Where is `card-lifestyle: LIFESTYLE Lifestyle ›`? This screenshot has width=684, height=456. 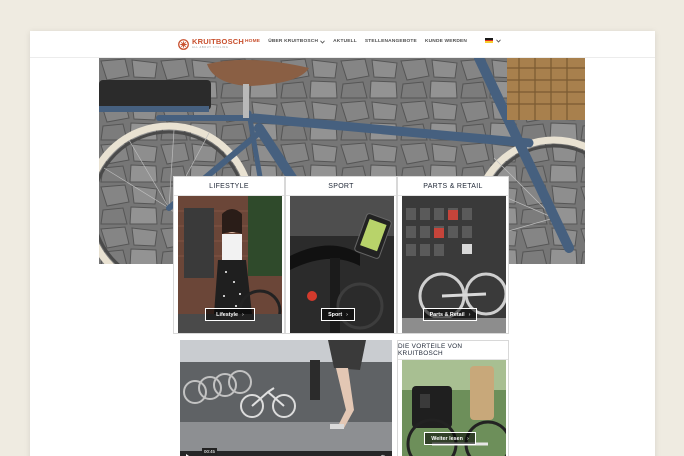 card-lifestyle: LIFESTYLE Lifestyle › is located at coordinates (229, 255).